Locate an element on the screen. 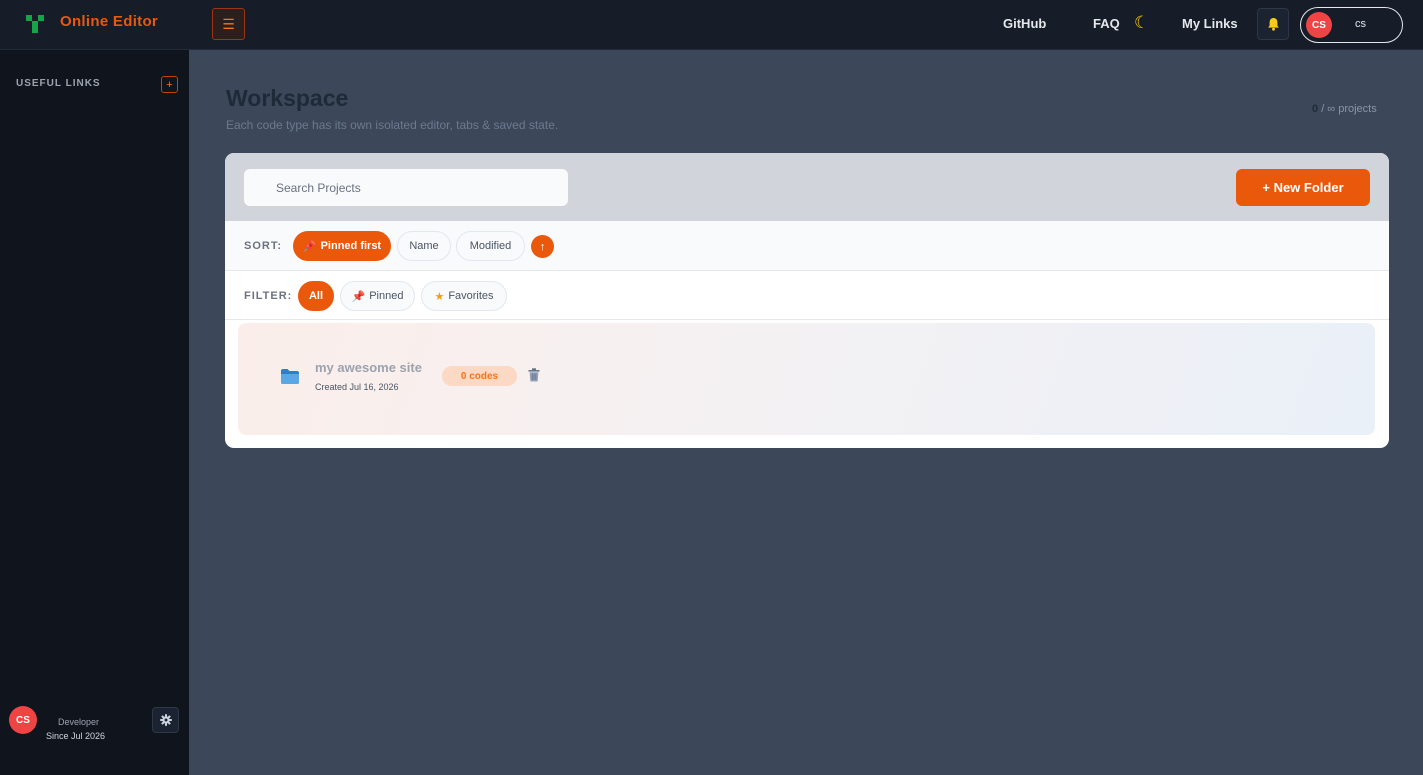 This screenshot has width=1423, height=775. filter-all-chip: All is located at coordinates (316, 296).